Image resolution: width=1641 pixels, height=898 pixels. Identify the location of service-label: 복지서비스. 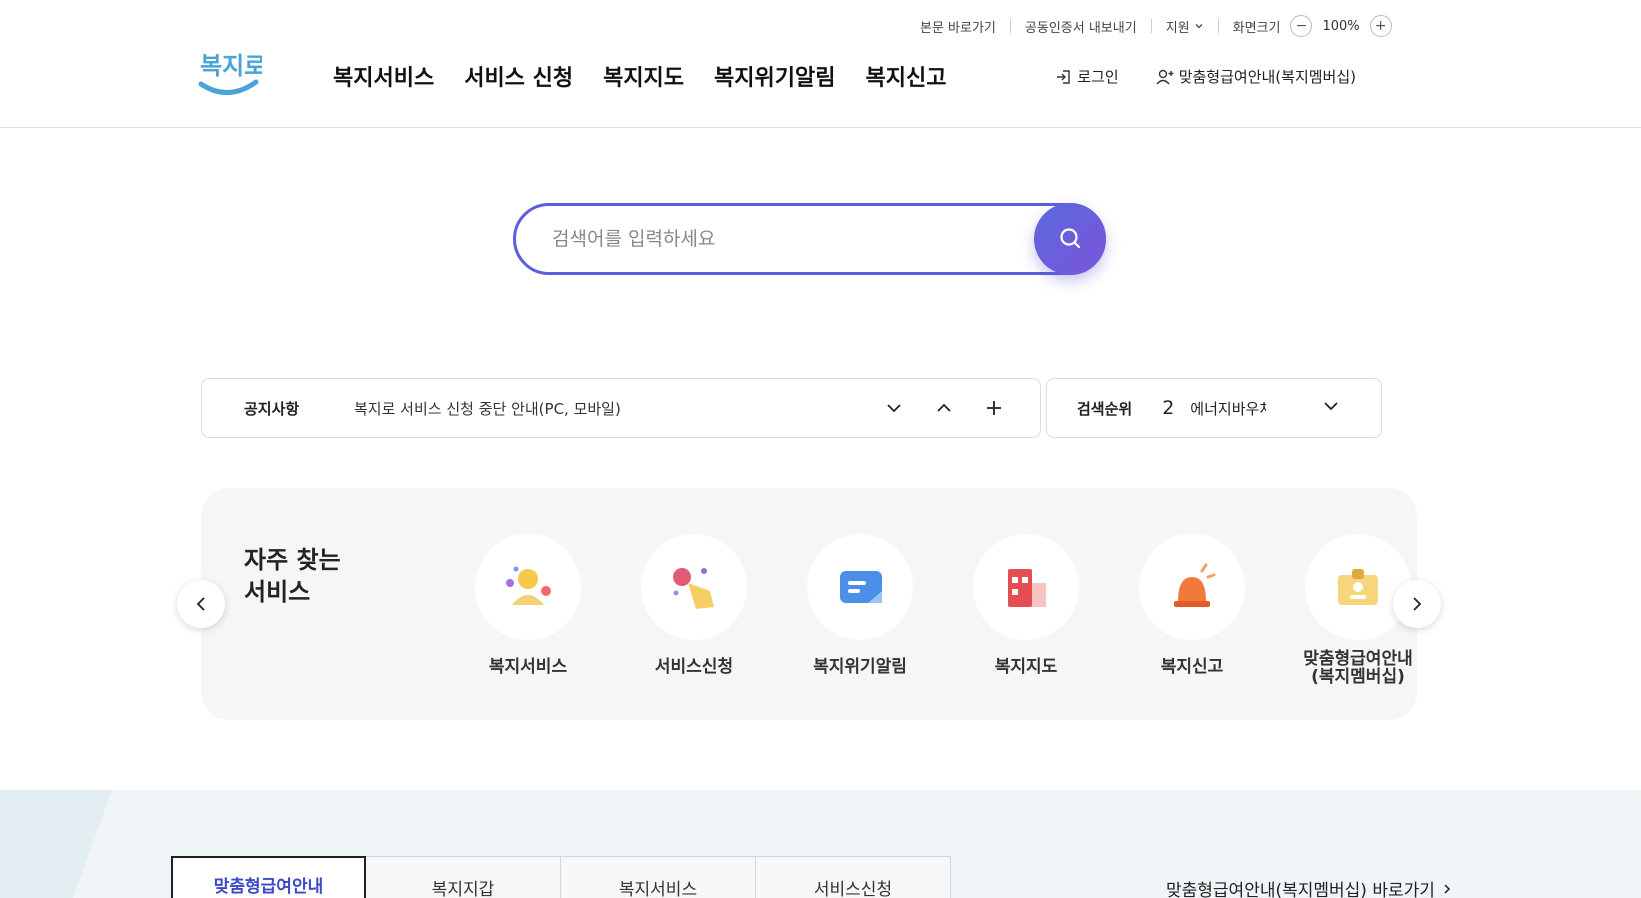
(528, 667).